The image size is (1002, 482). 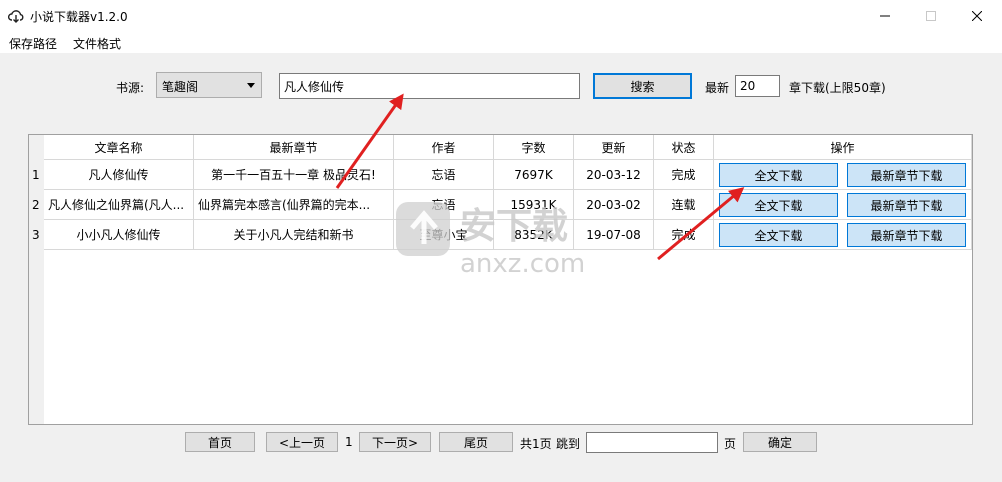 What do you see at coordinates (501, 16) in the screenshot?
I see `title-bar: 小说下载器v1.2.0` at bounding box center [501, 16].